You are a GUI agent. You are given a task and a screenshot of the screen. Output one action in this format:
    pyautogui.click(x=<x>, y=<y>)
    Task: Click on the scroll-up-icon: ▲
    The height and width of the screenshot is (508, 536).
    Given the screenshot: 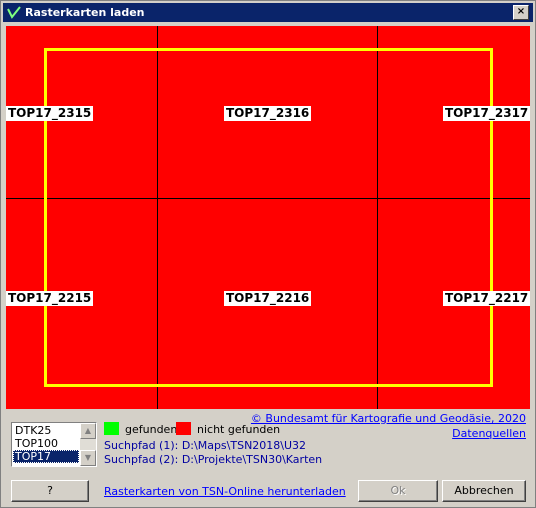 What is the action you would take?
    pyautogui.click(x=88, y=431)
    